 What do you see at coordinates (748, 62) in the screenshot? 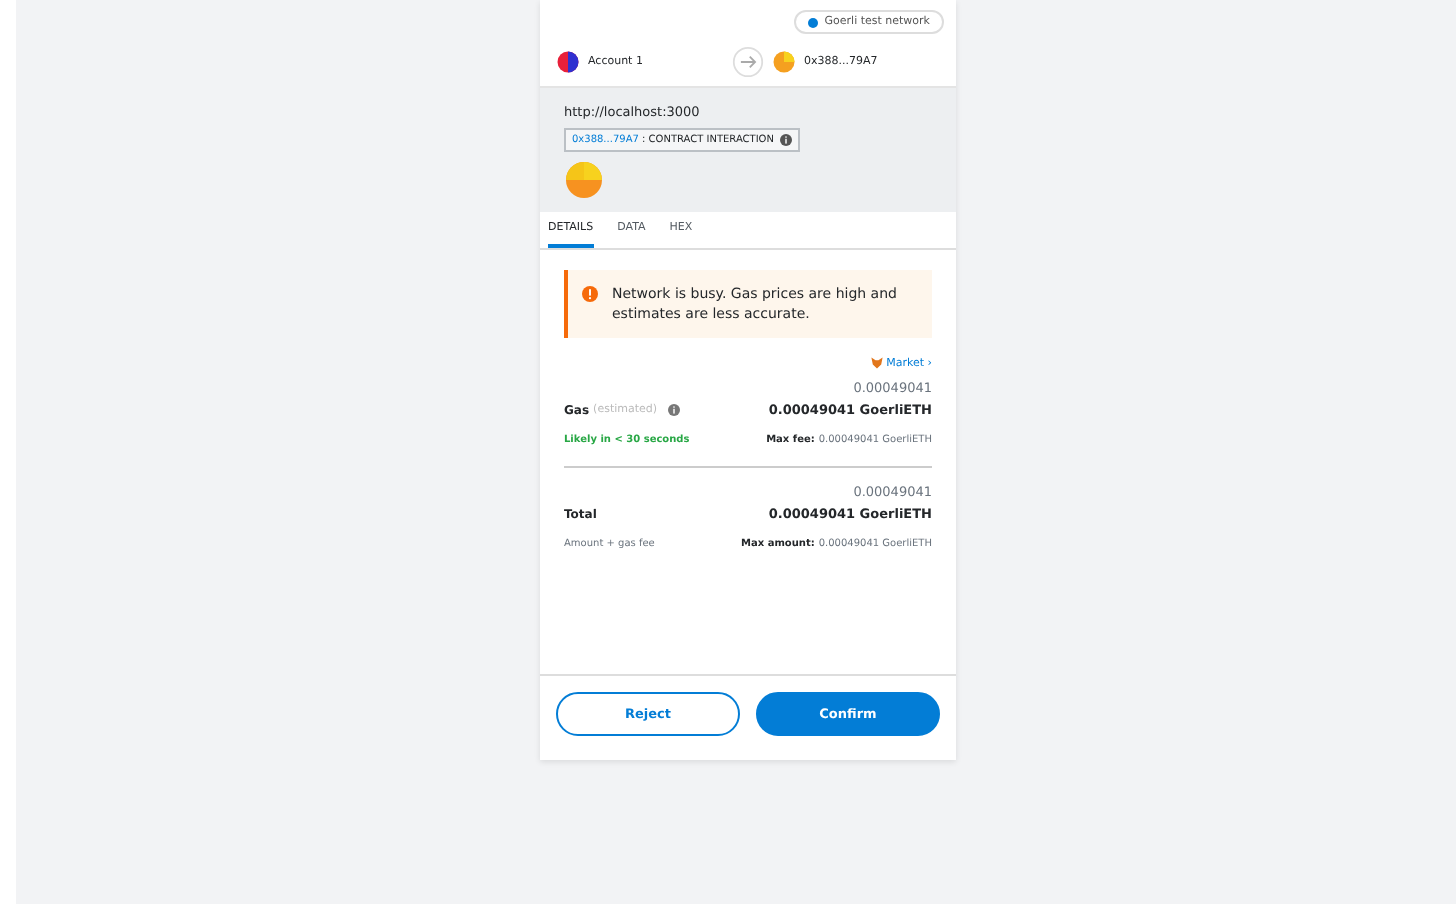
I see `arrow-right-icon` at bounding box center [748, 62].